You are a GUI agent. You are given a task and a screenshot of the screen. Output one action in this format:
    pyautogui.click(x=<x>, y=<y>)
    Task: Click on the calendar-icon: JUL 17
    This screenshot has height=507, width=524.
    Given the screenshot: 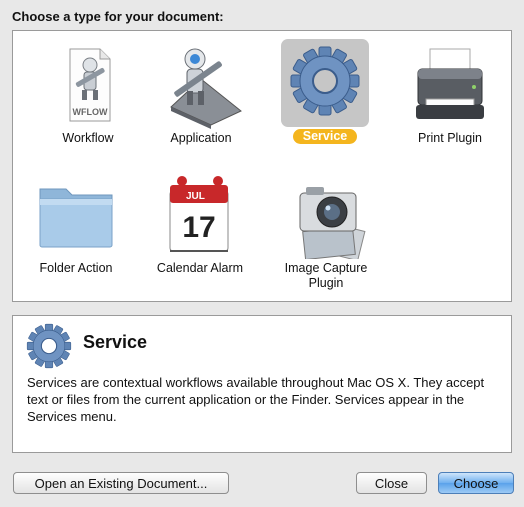 What is the action you would take?
    pyautogui.click(x=200, y=215)
    